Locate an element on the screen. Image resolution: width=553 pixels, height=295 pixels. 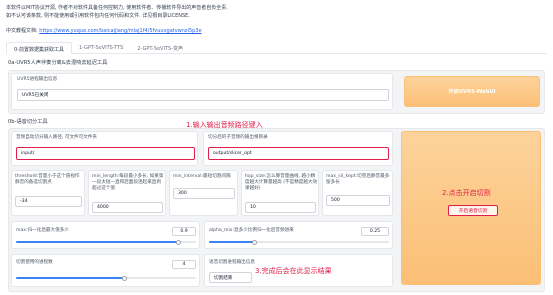
tutorial-prefix: 中文教程文档: is located at coordinates (23, 31).